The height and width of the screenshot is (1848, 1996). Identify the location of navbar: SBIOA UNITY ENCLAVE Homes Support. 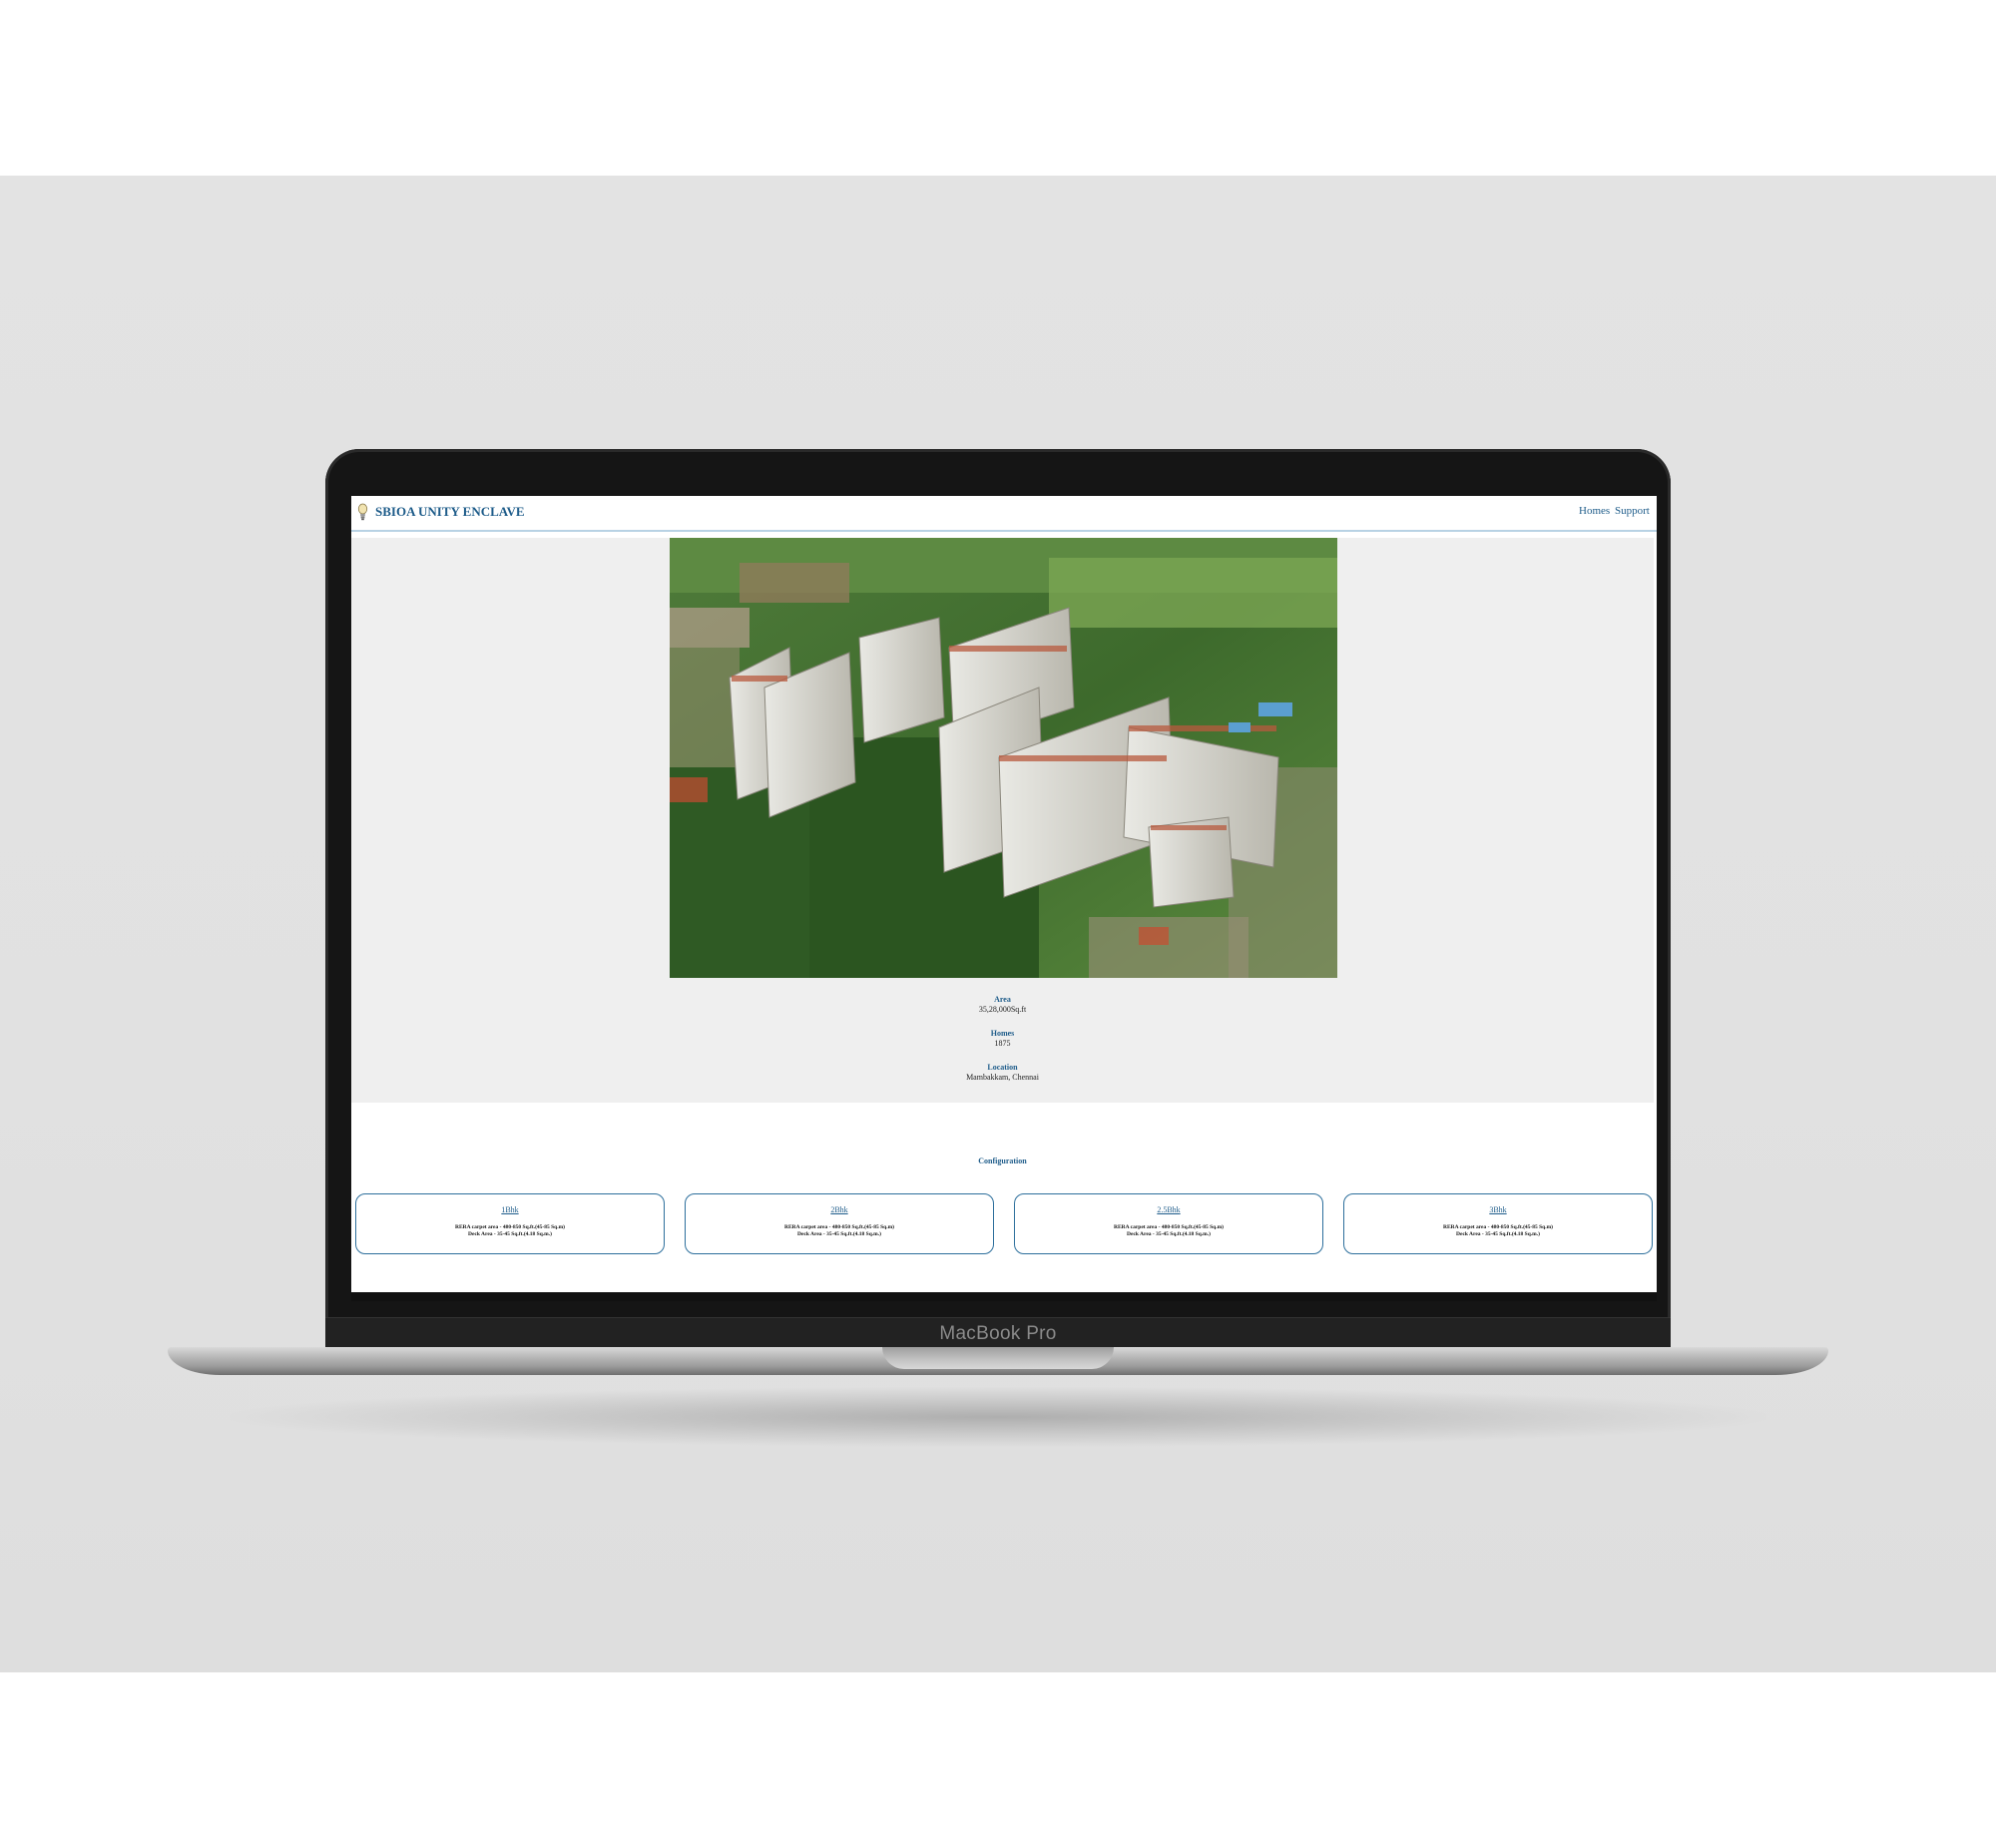
(1004, 514).